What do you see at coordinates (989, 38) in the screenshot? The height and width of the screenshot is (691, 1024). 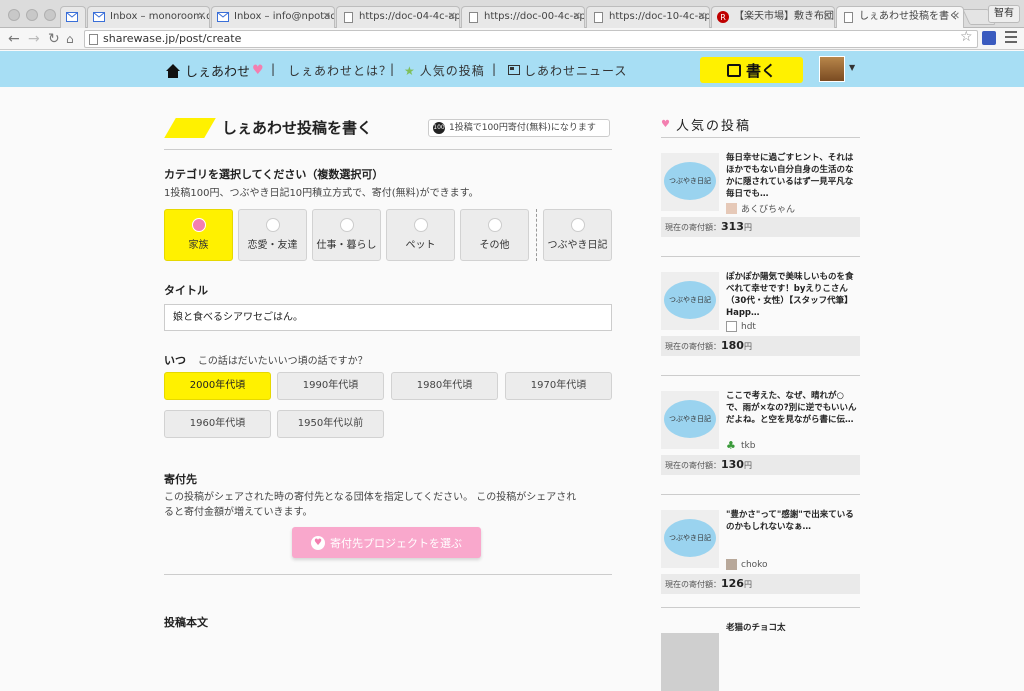 I see `extension-icon` at bounding box center [989, 38].